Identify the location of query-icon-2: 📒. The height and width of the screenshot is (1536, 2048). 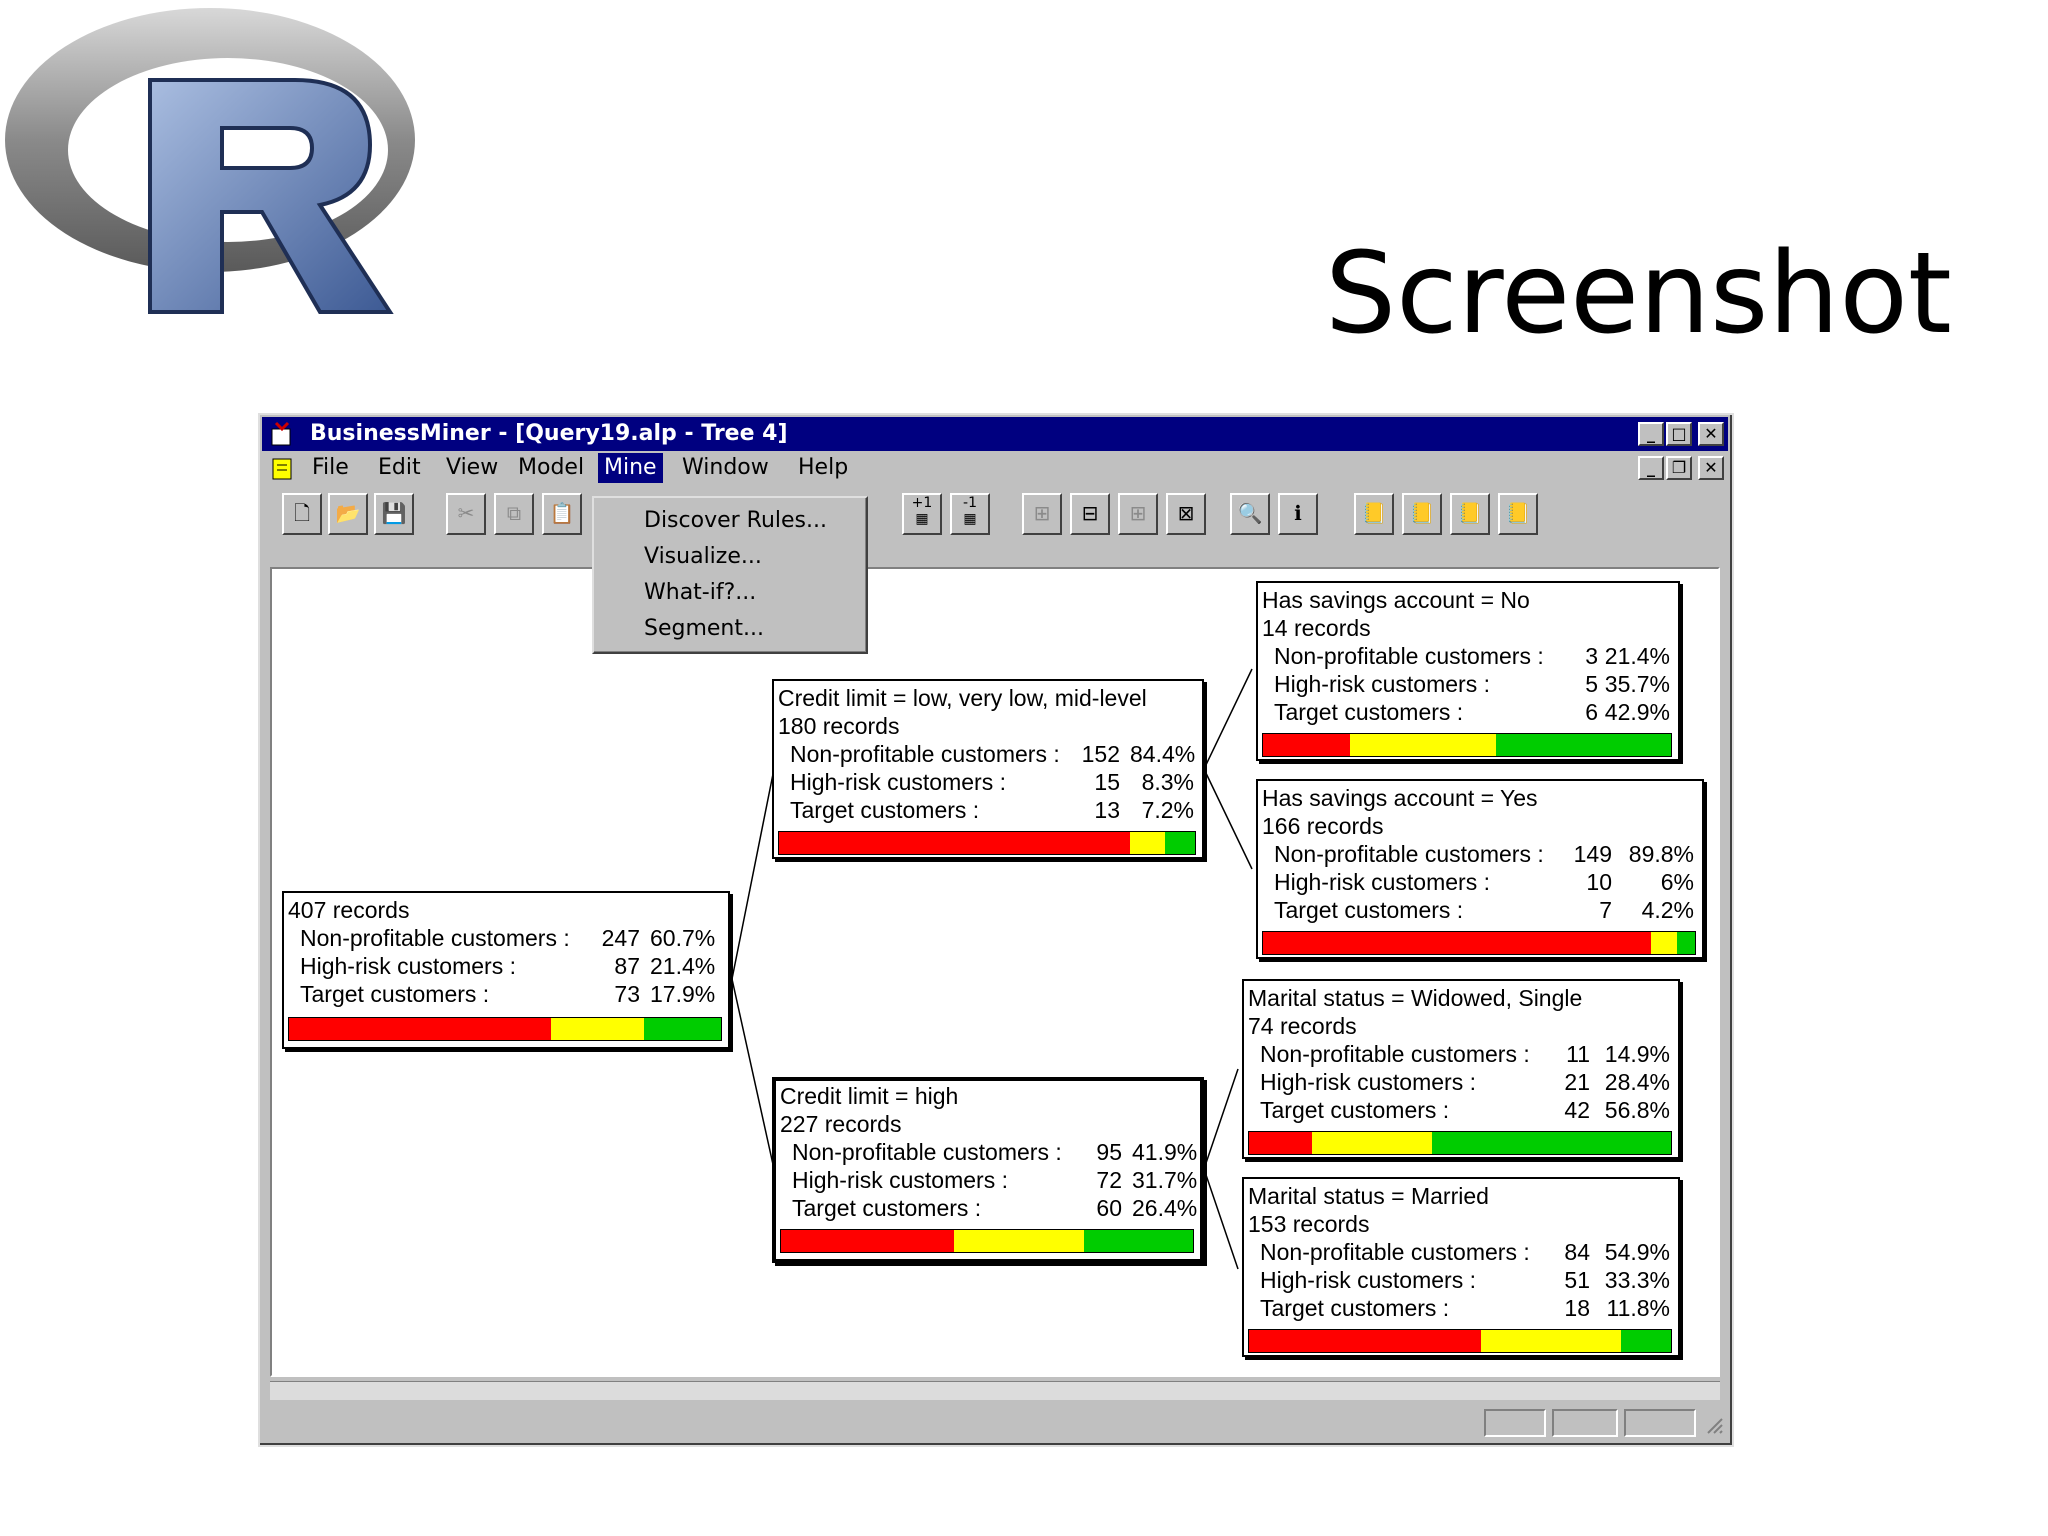
(1422, 514).